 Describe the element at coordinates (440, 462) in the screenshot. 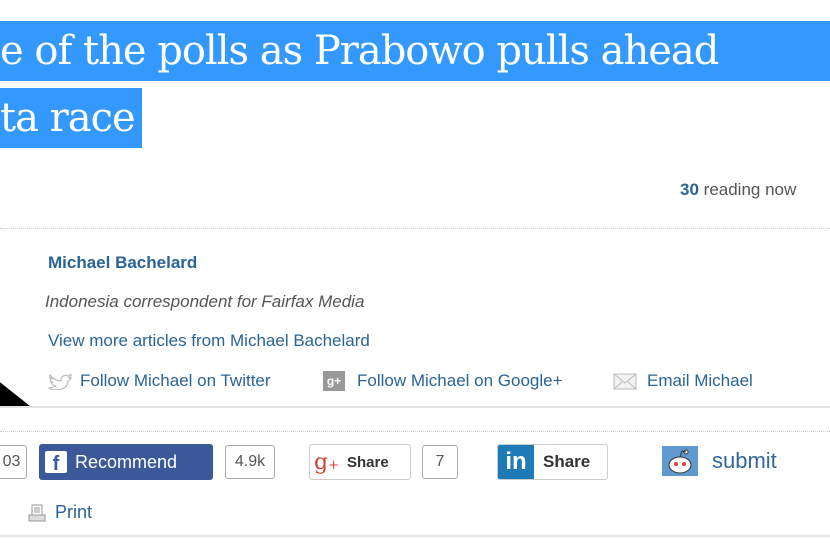

I see `google-plus-count: 7` at that location.